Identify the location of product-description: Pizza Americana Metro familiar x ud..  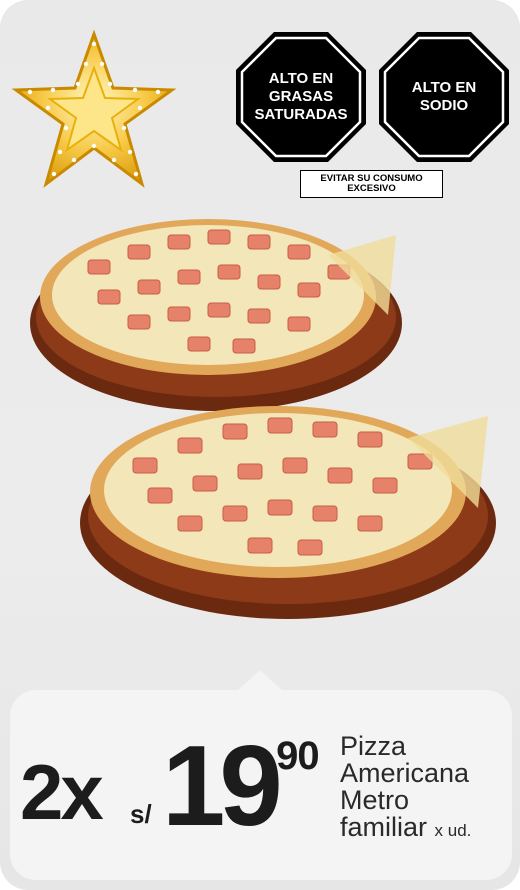
(425, 788).